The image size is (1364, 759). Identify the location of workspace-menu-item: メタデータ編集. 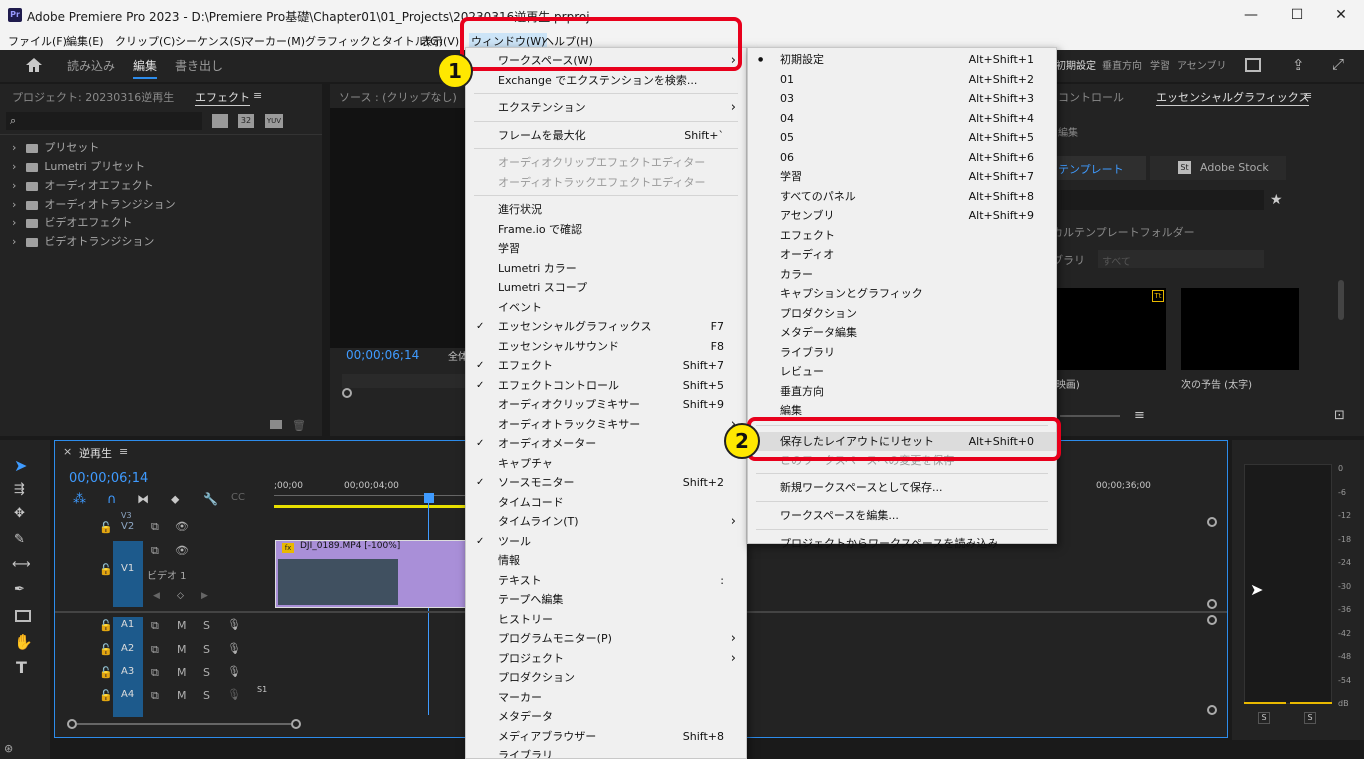
(902, 332).